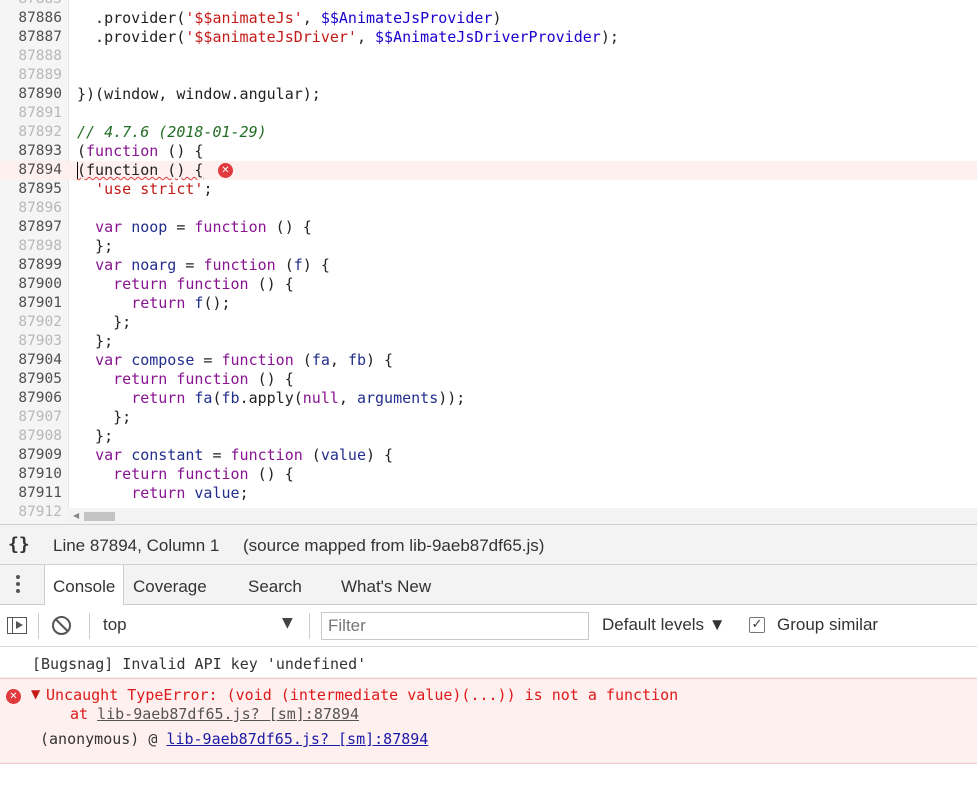  Describe the element at coordinates (488, 265) in the screenshot. I see `code-line: 87899 var noarg = function (f) {` at that location.